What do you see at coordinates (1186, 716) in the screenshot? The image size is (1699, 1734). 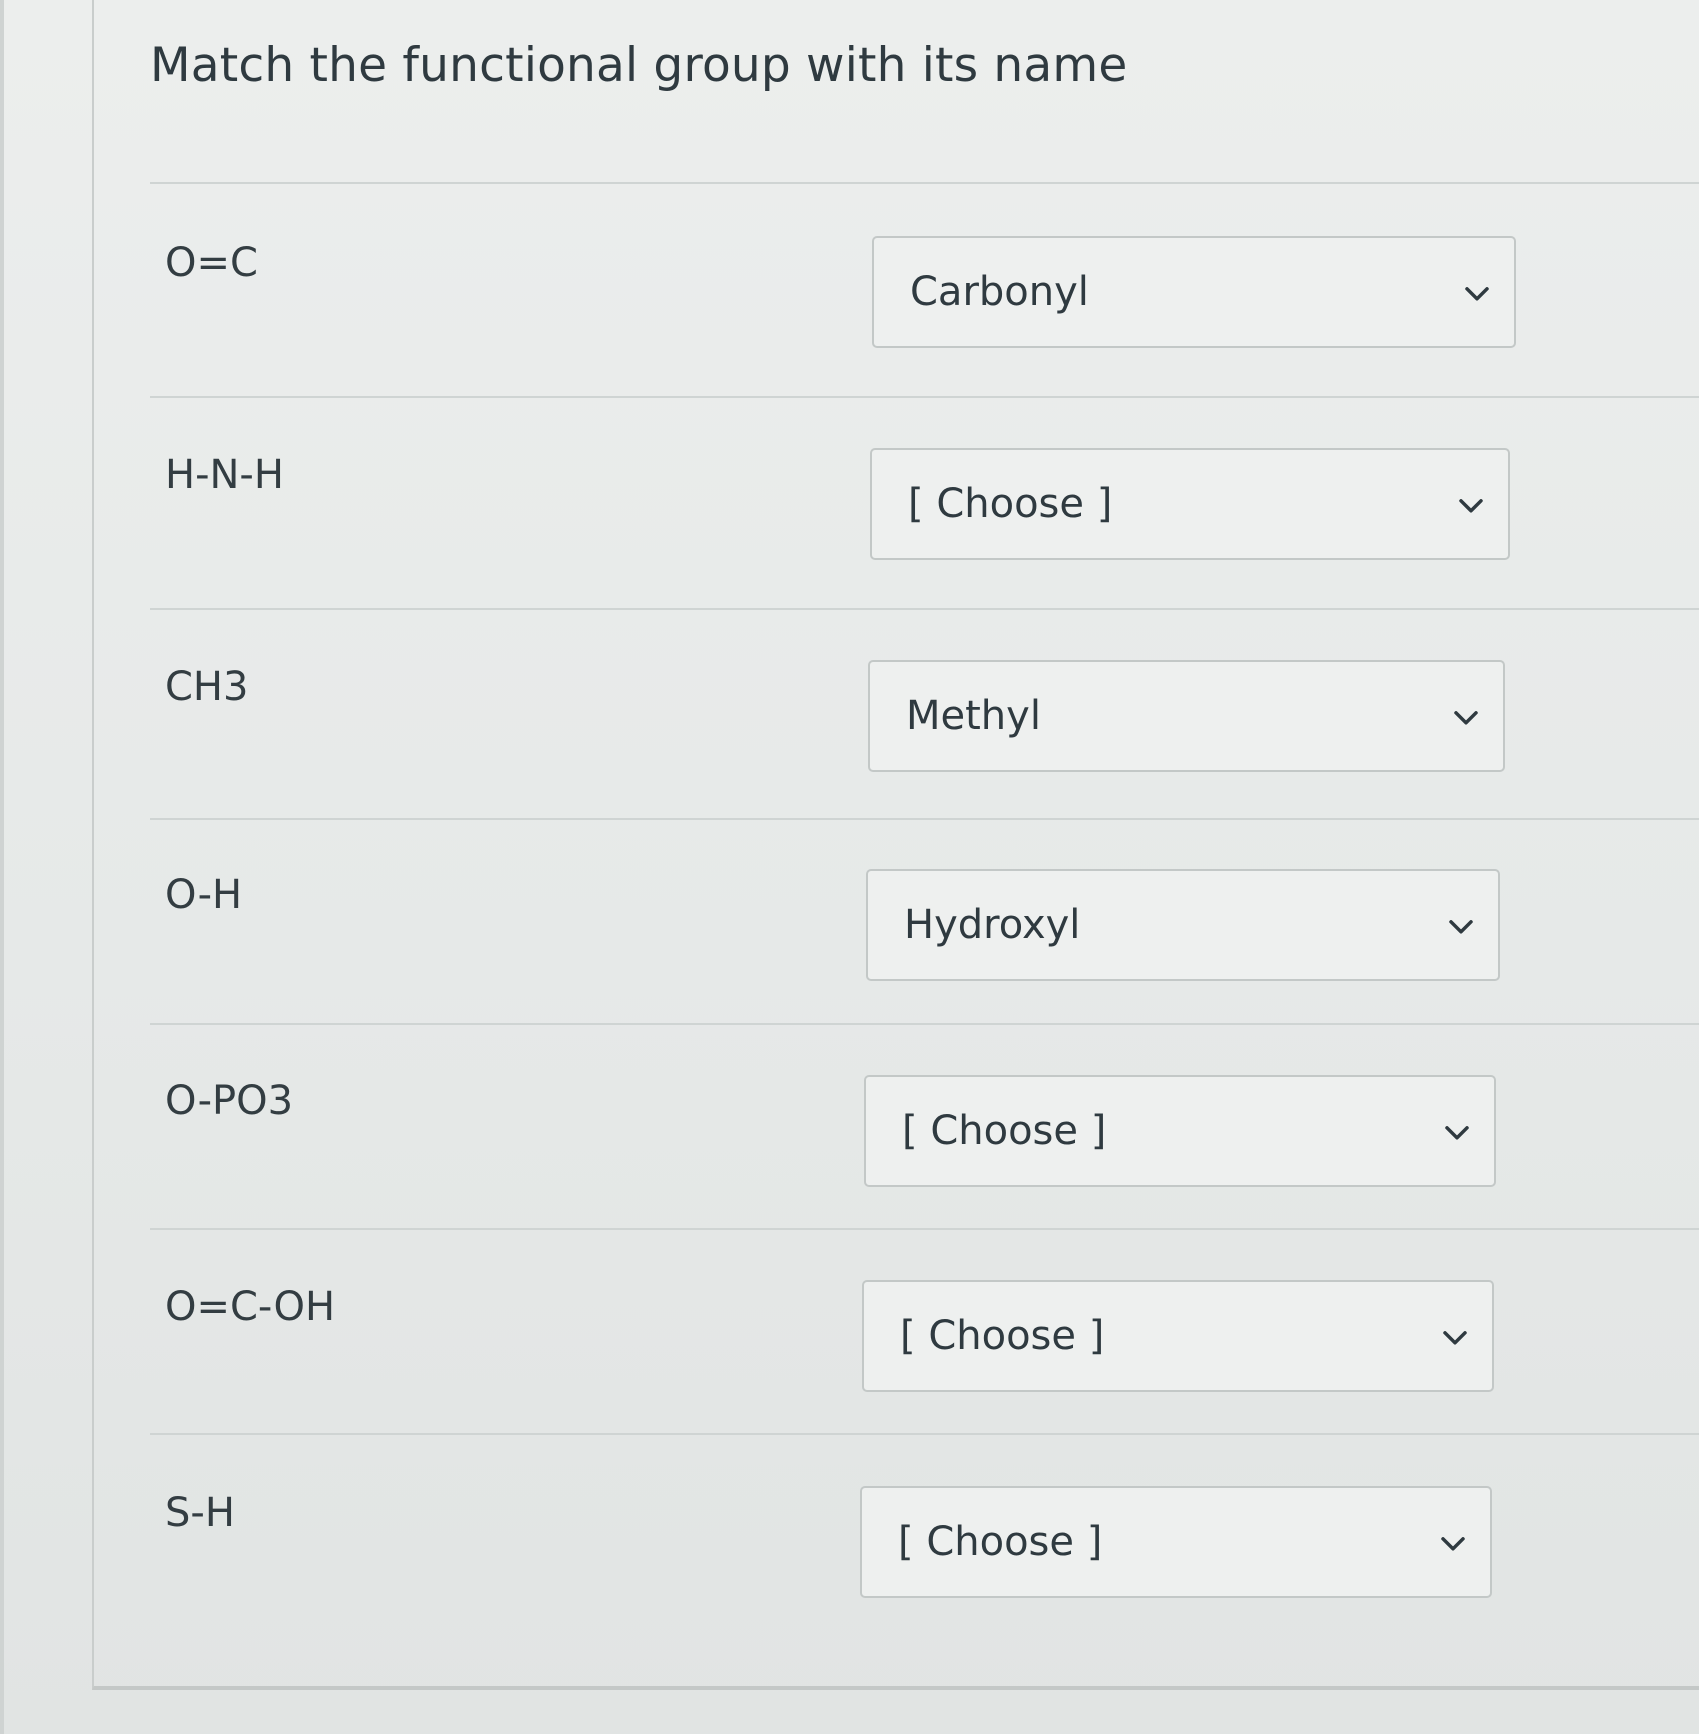 I see `match-select-3: Methyl` at bounding box center [1186, 716].